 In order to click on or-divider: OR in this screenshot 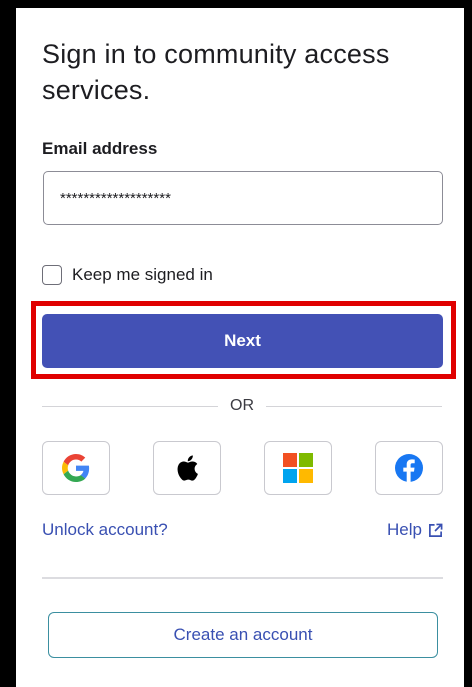, I will do `click(242, 406)`.